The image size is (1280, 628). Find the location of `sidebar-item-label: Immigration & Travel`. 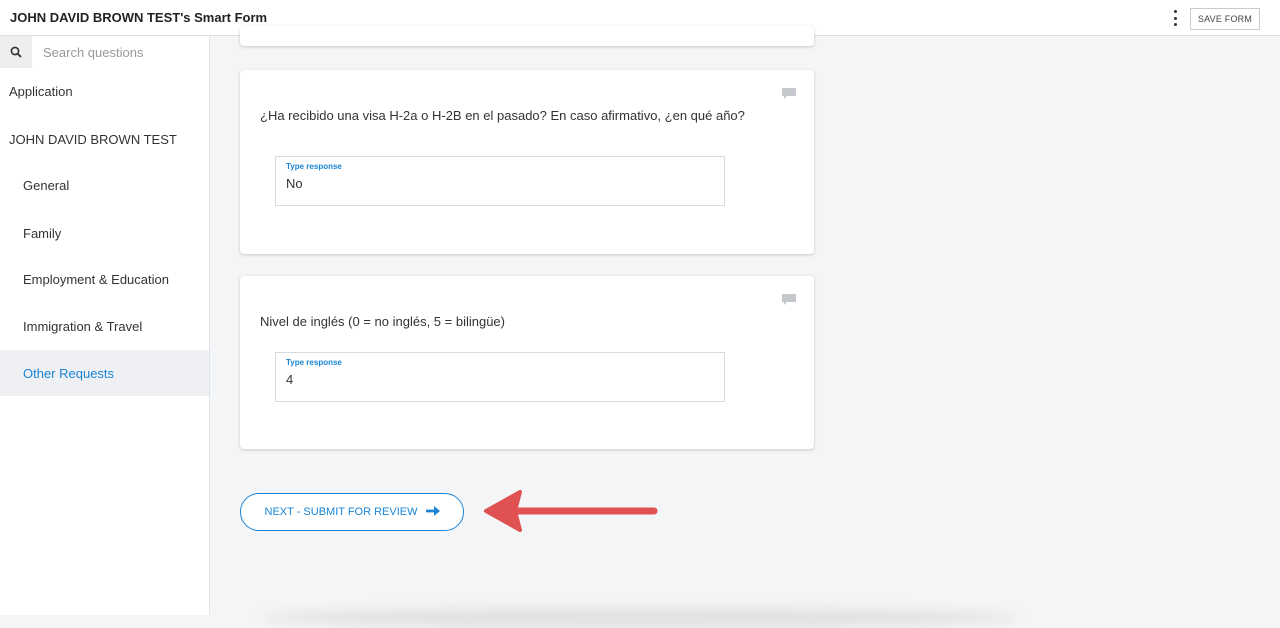

sidebar-item-label: Immigration & Travel is located at coordinates (83, 326).